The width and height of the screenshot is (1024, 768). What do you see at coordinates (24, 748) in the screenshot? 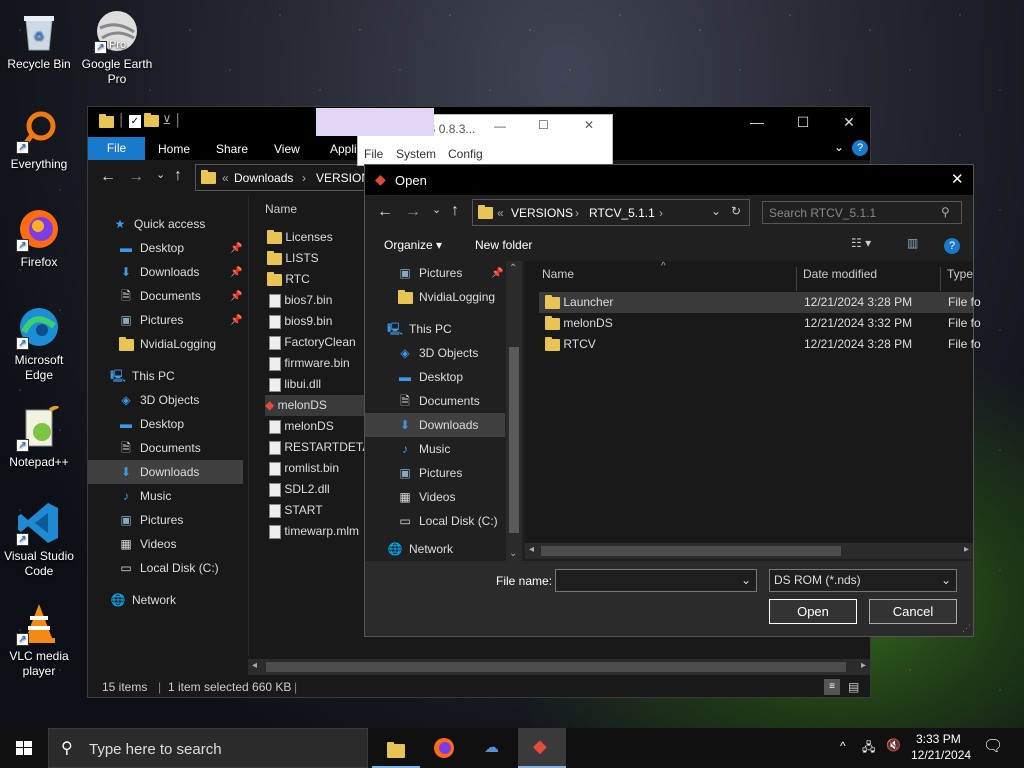
I see `start-button` at bounding box center [24, 748].